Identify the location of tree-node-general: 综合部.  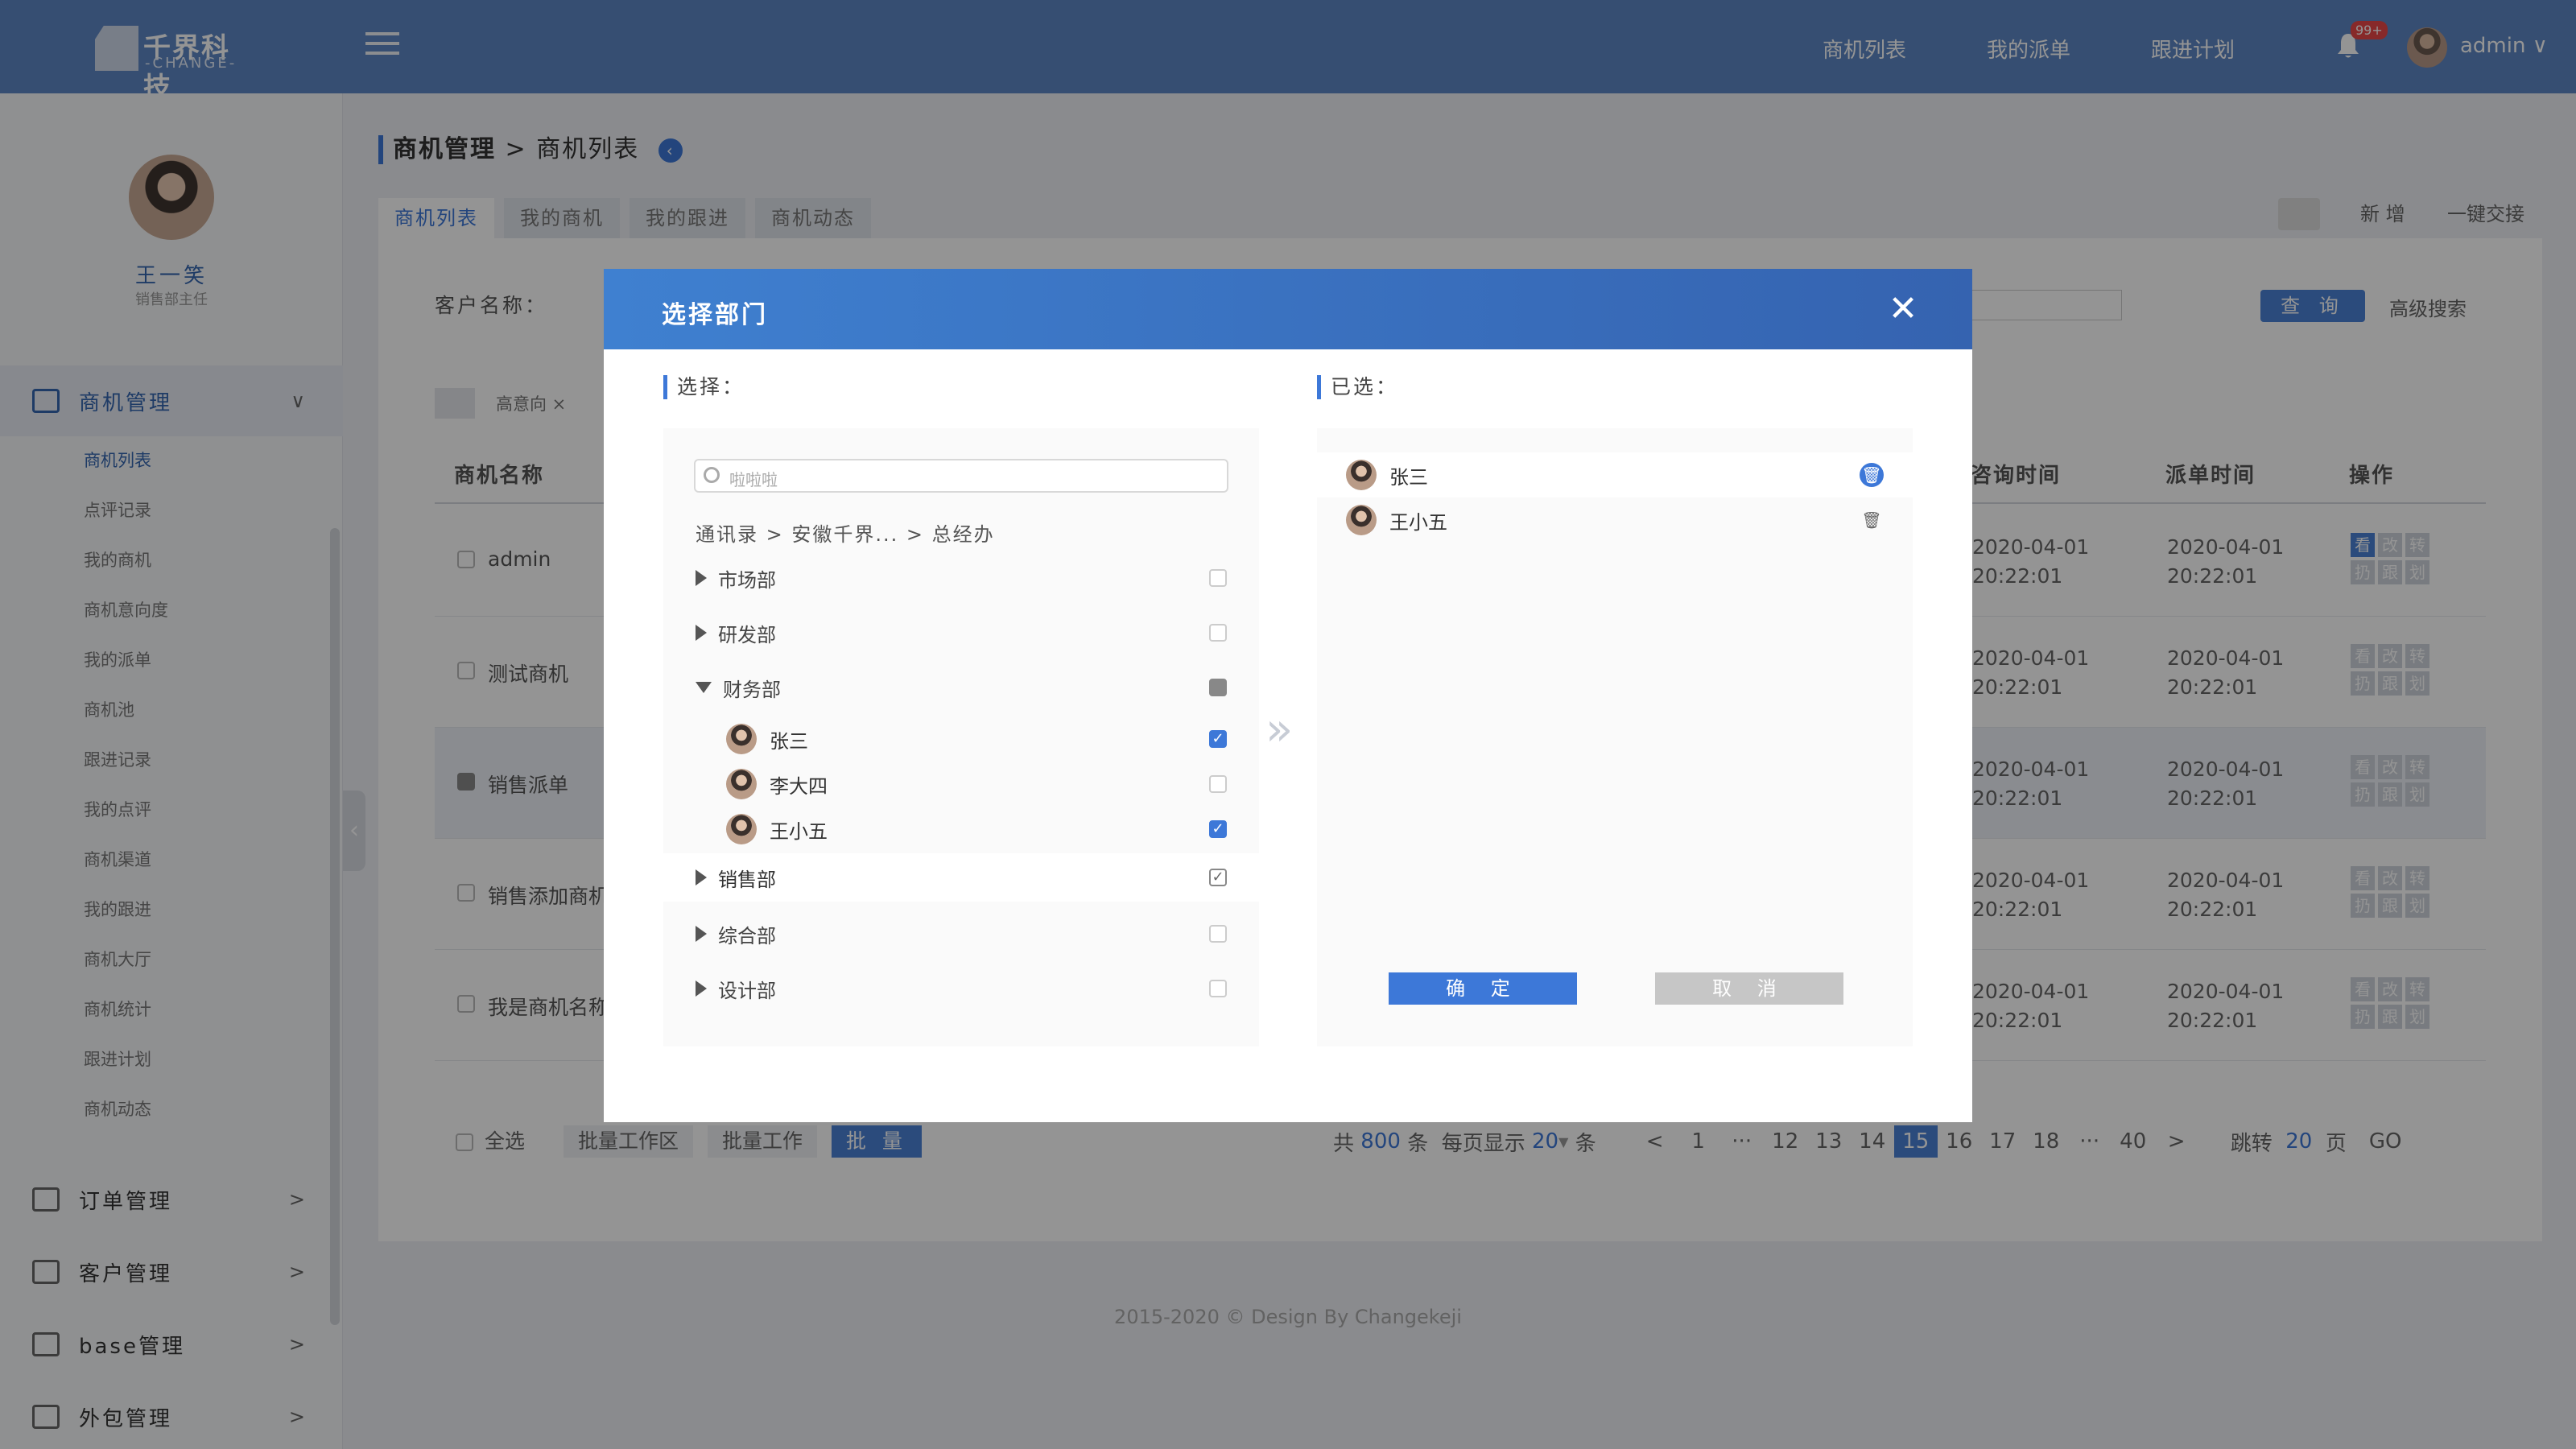
(961, 934).